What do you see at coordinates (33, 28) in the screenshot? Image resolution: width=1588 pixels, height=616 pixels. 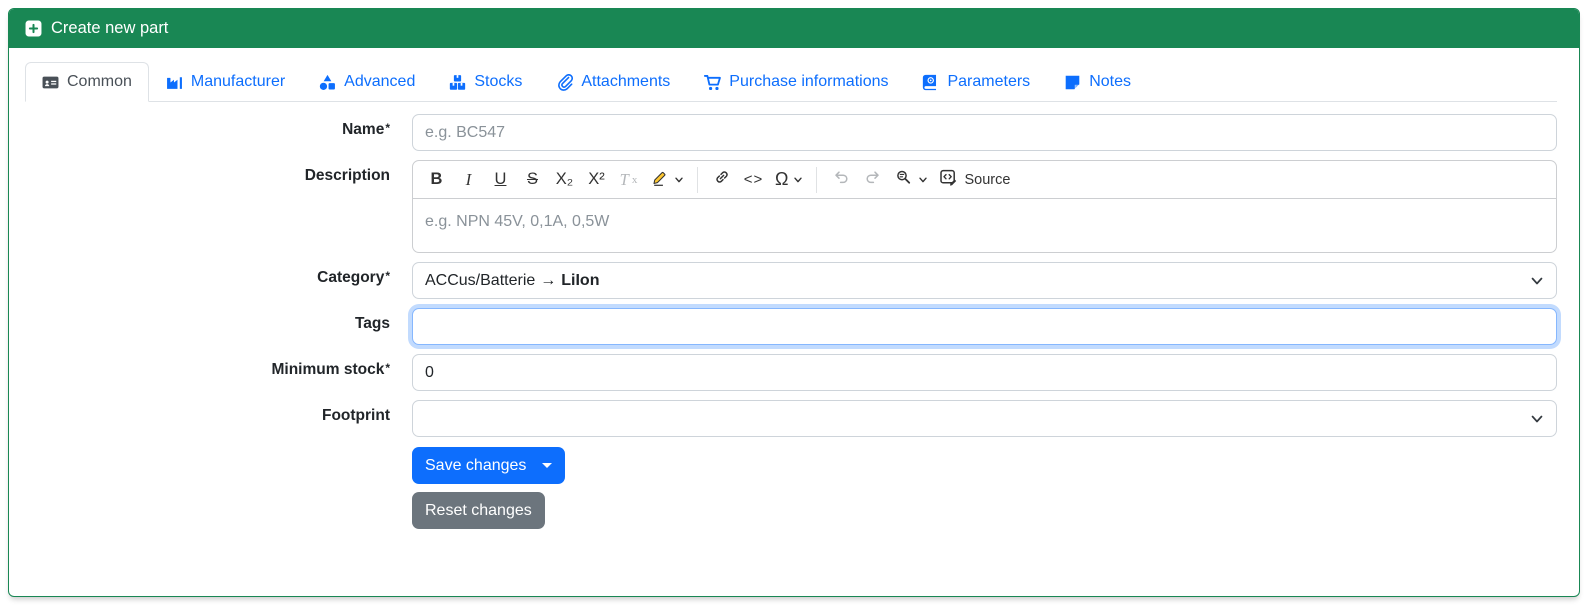 I see `square-plus-icon` at bounding box center [33, 28].